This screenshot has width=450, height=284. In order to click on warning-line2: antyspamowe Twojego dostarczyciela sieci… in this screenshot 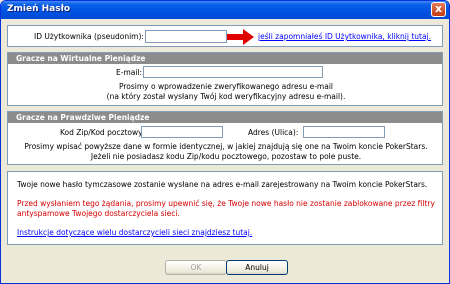, I will do `click(98, 213)`.